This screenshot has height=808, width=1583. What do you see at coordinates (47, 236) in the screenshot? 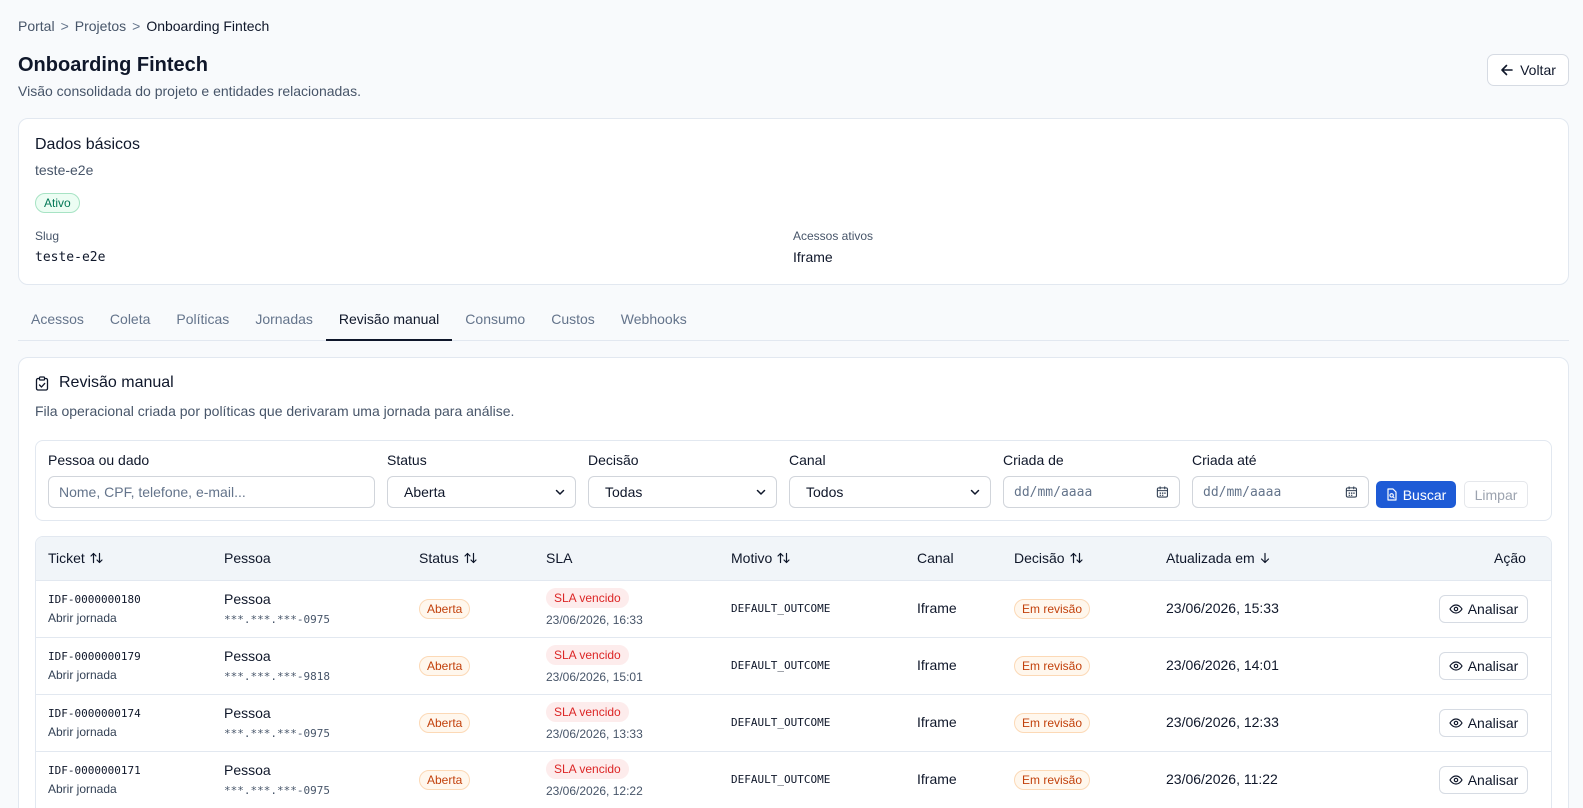
I see `slug-label: Slug` at bounding box center [47, 236].